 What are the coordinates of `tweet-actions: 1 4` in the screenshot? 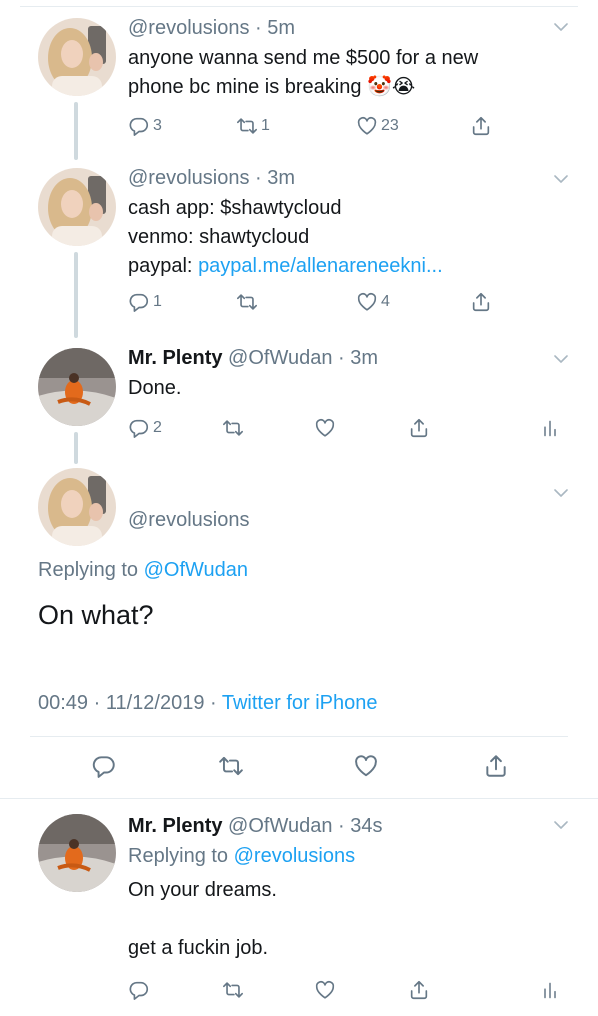 It's located at (348, 302).